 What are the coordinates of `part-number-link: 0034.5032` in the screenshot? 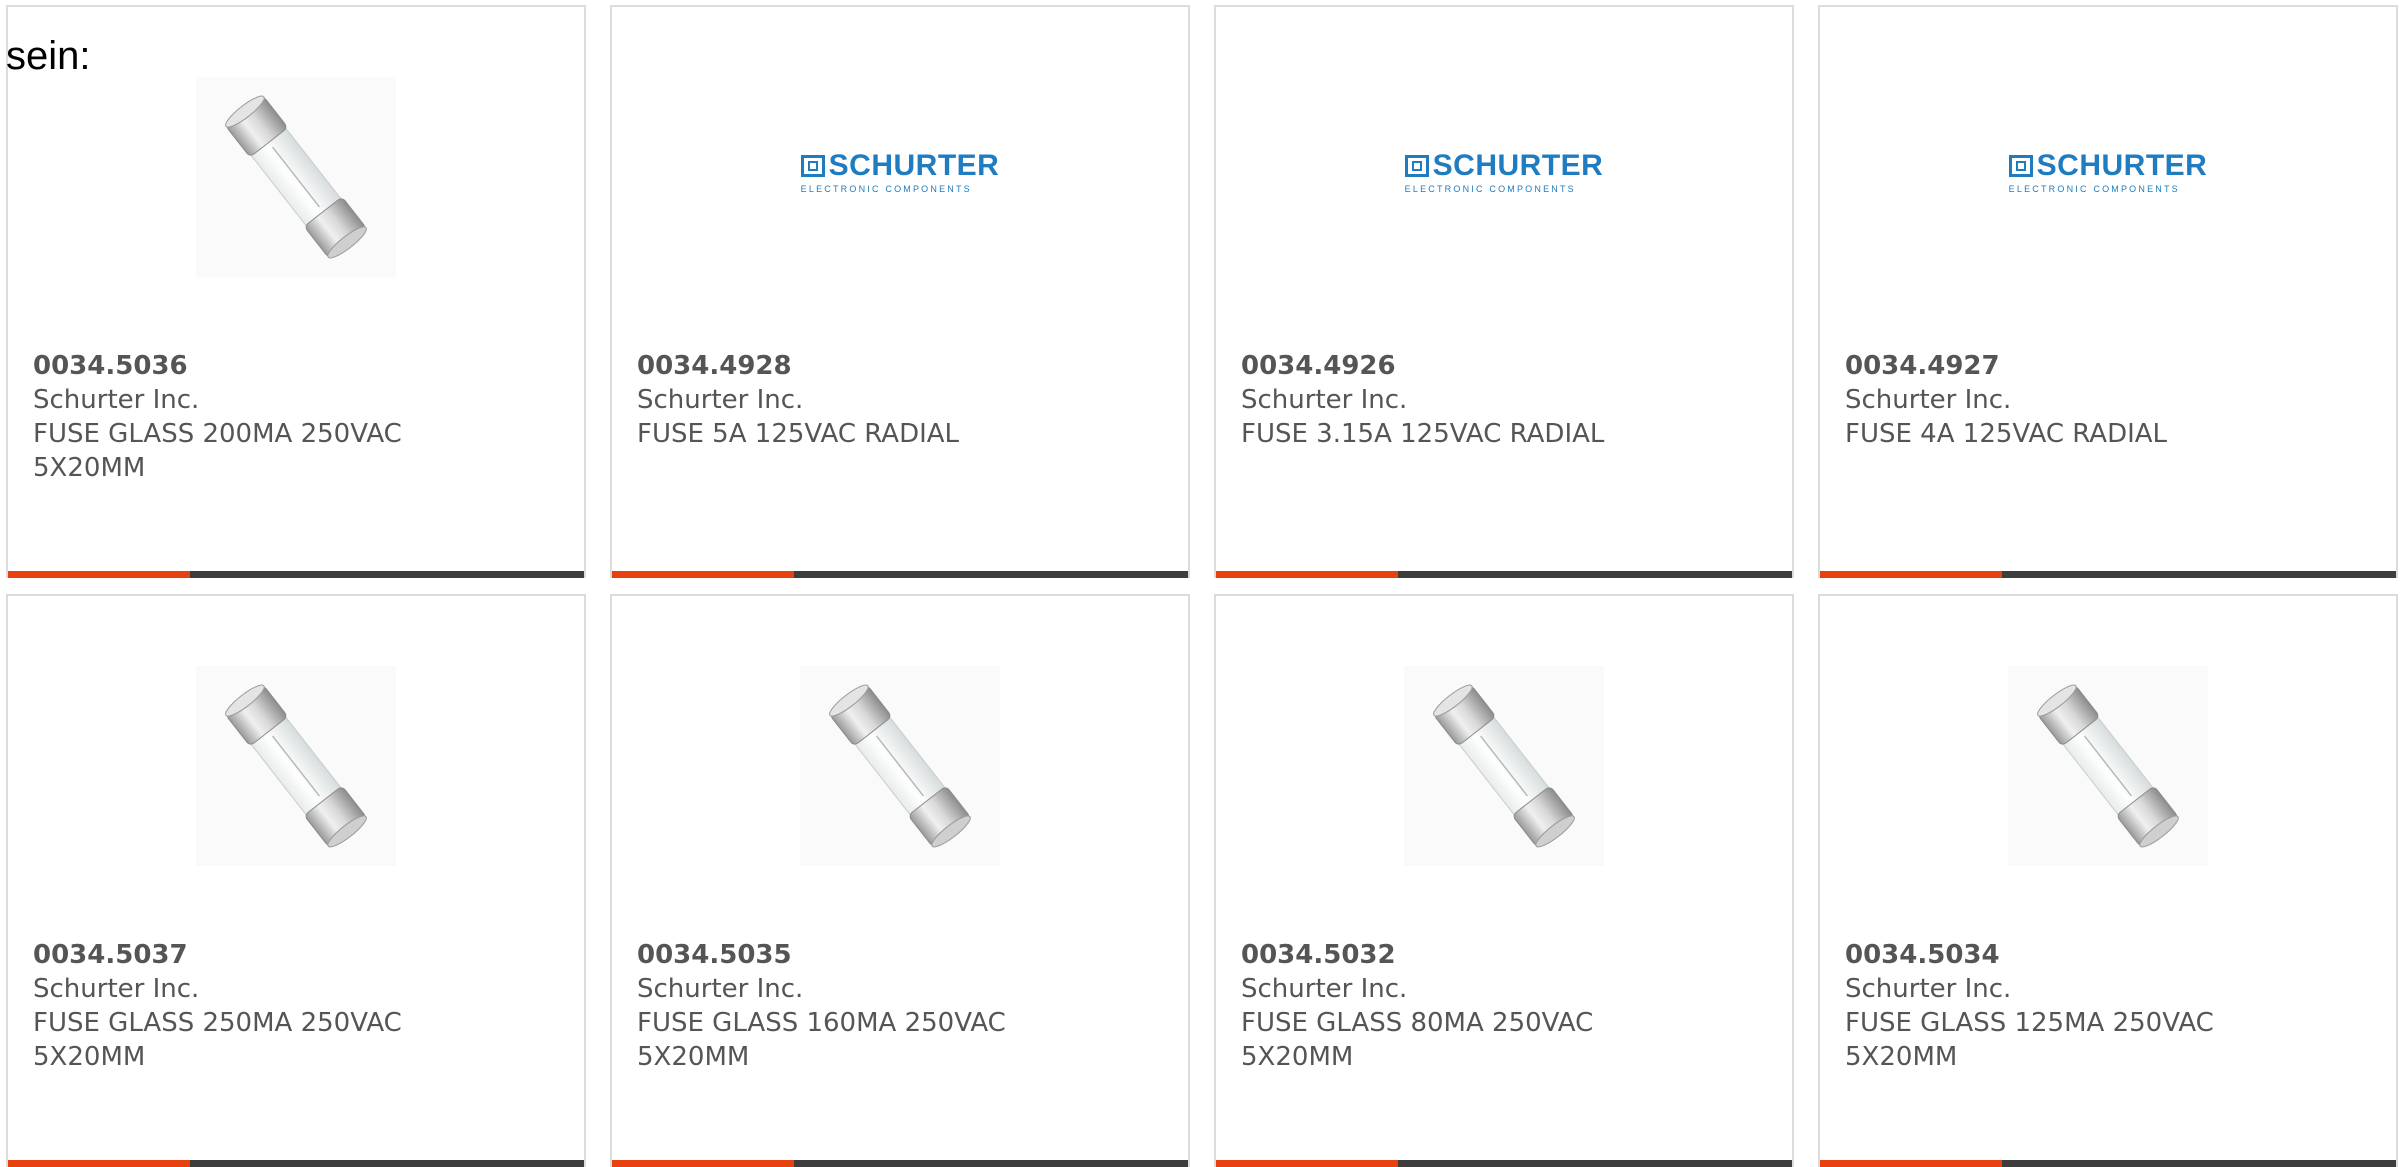 It's located at (1506, 955).